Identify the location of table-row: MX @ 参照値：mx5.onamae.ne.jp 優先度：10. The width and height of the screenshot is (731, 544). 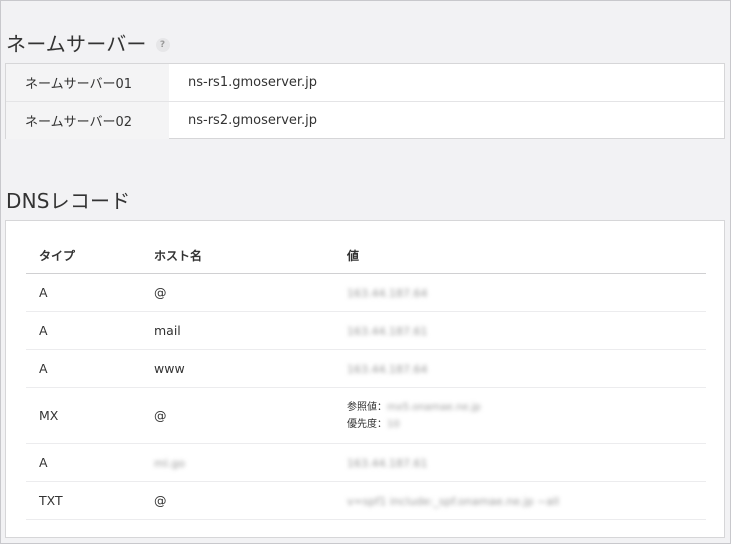
(366, 415).